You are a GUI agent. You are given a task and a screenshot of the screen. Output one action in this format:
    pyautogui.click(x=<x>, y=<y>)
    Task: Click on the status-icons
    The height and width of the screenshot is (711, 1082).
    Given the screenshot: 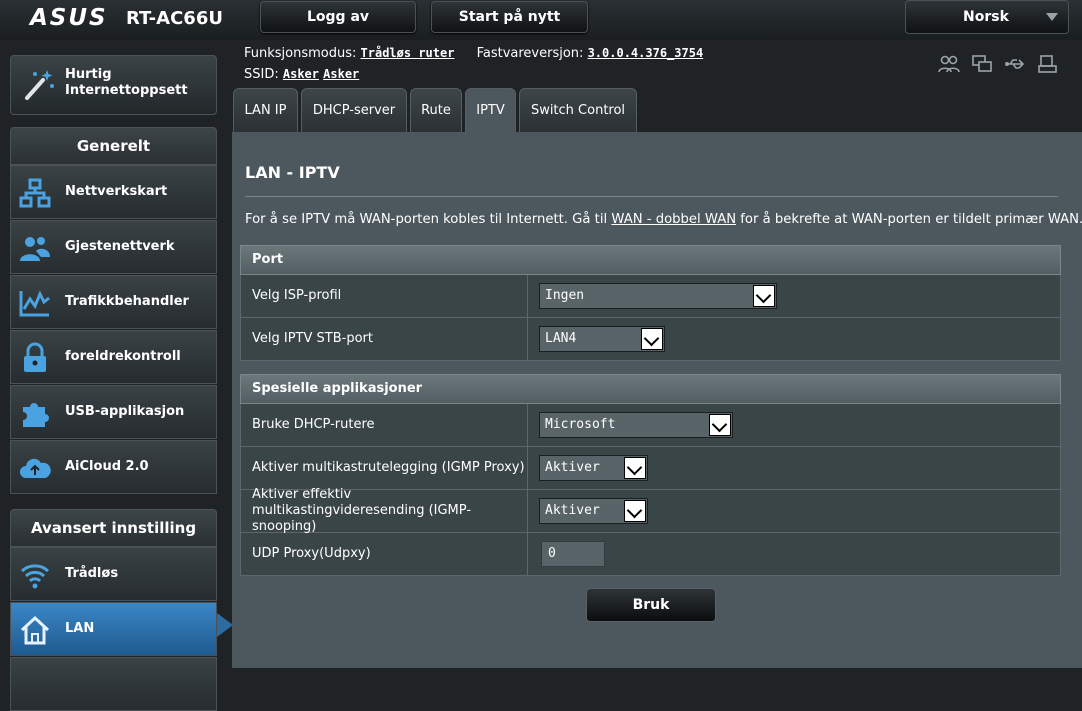 What is the action you would take?
    pyautogui.click(x=998, y=64)
    